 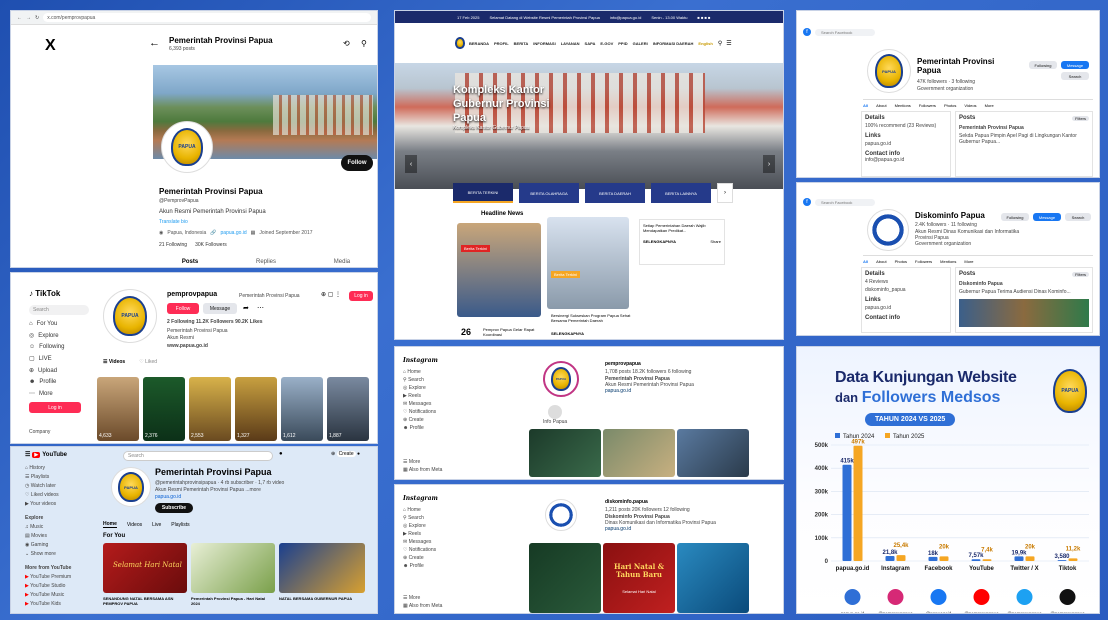 What do you see at coordinates (114, 362) in the screenshot?
I see `tab-videos: ☰ Videos` at bounding box center [114, 362].